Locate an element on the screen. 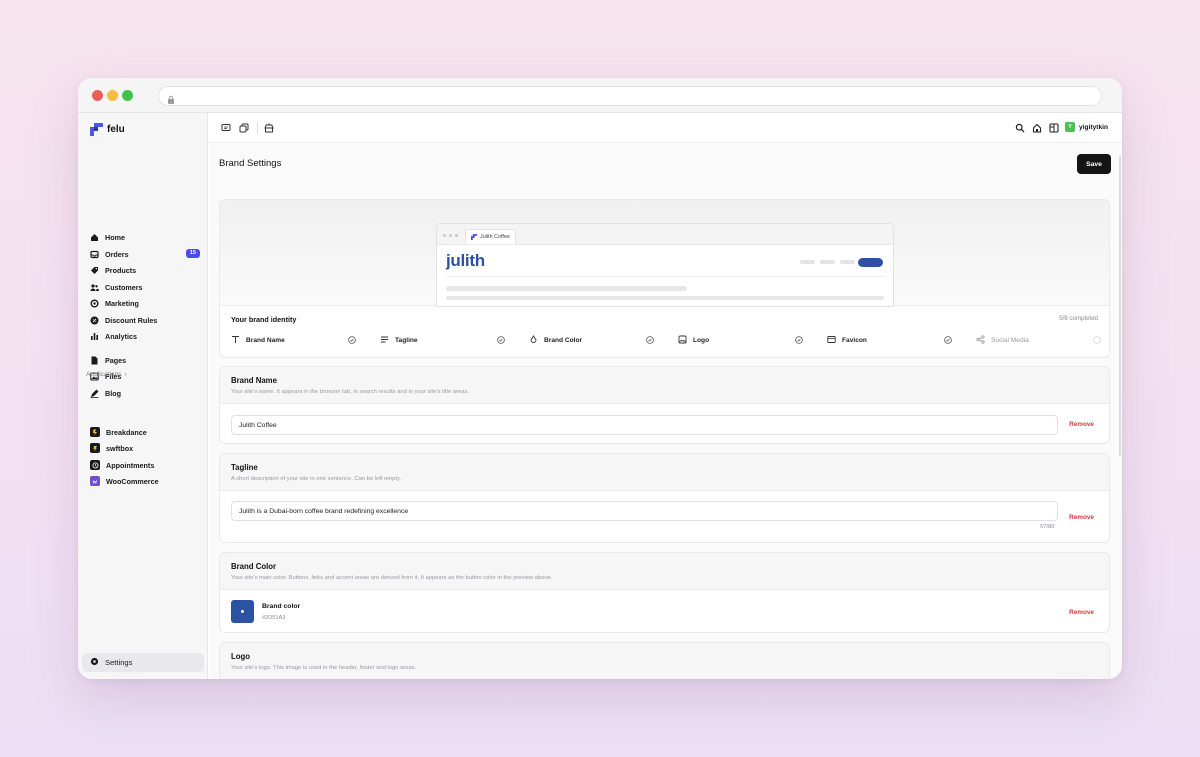 This screenshot has height=757, width=1200. app-item-woocommerce: WooCommerce is located at coordinates (145, 481).